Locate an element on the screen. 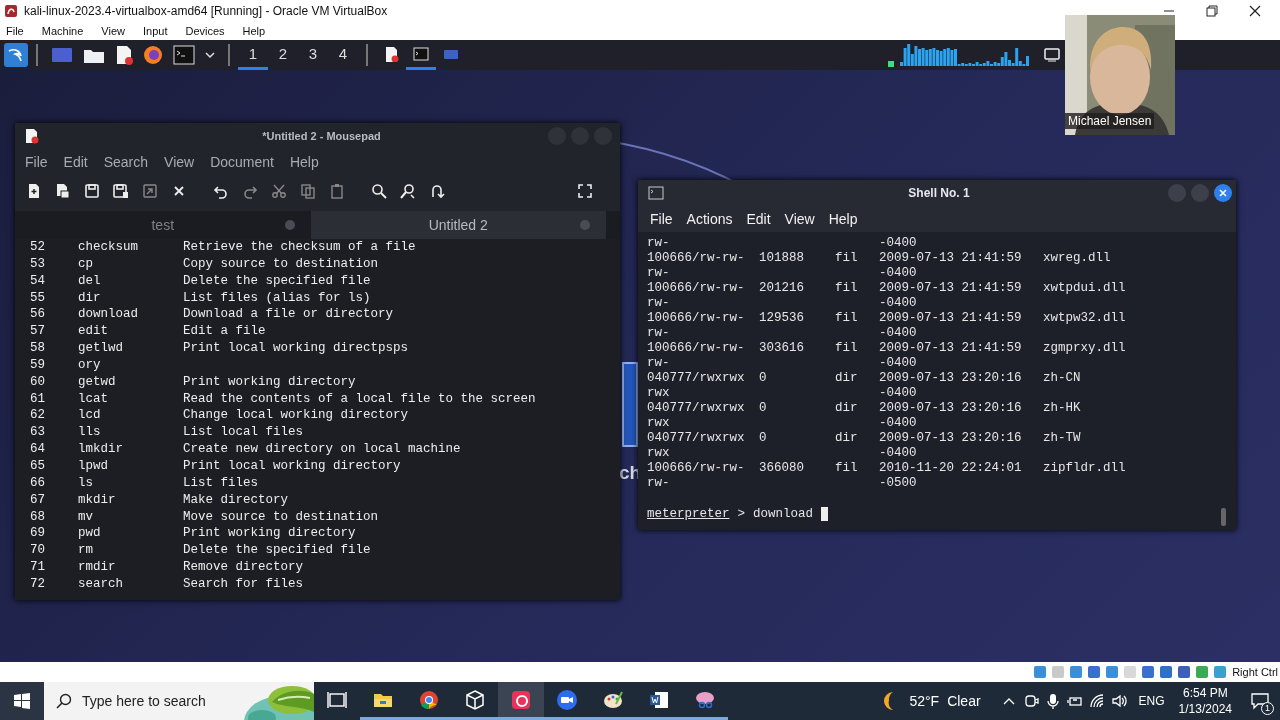  clock-date: 1/13/2024 is located at coordinates (1205, 709).